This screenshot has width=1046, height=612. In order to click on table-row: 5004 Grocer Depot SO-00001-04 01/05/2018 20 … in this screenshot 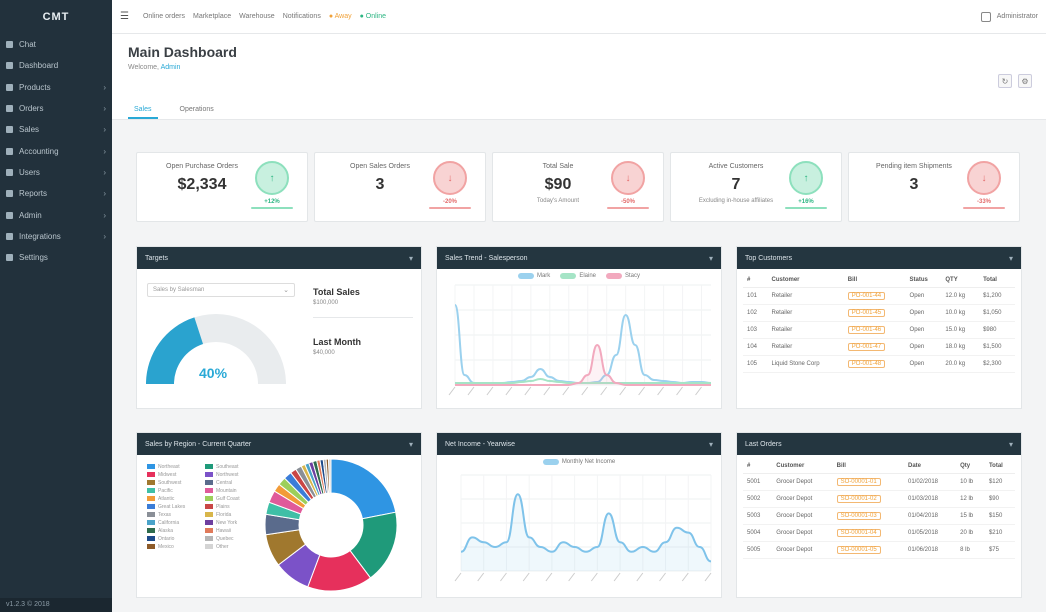, I will do `click(879, 533)`.